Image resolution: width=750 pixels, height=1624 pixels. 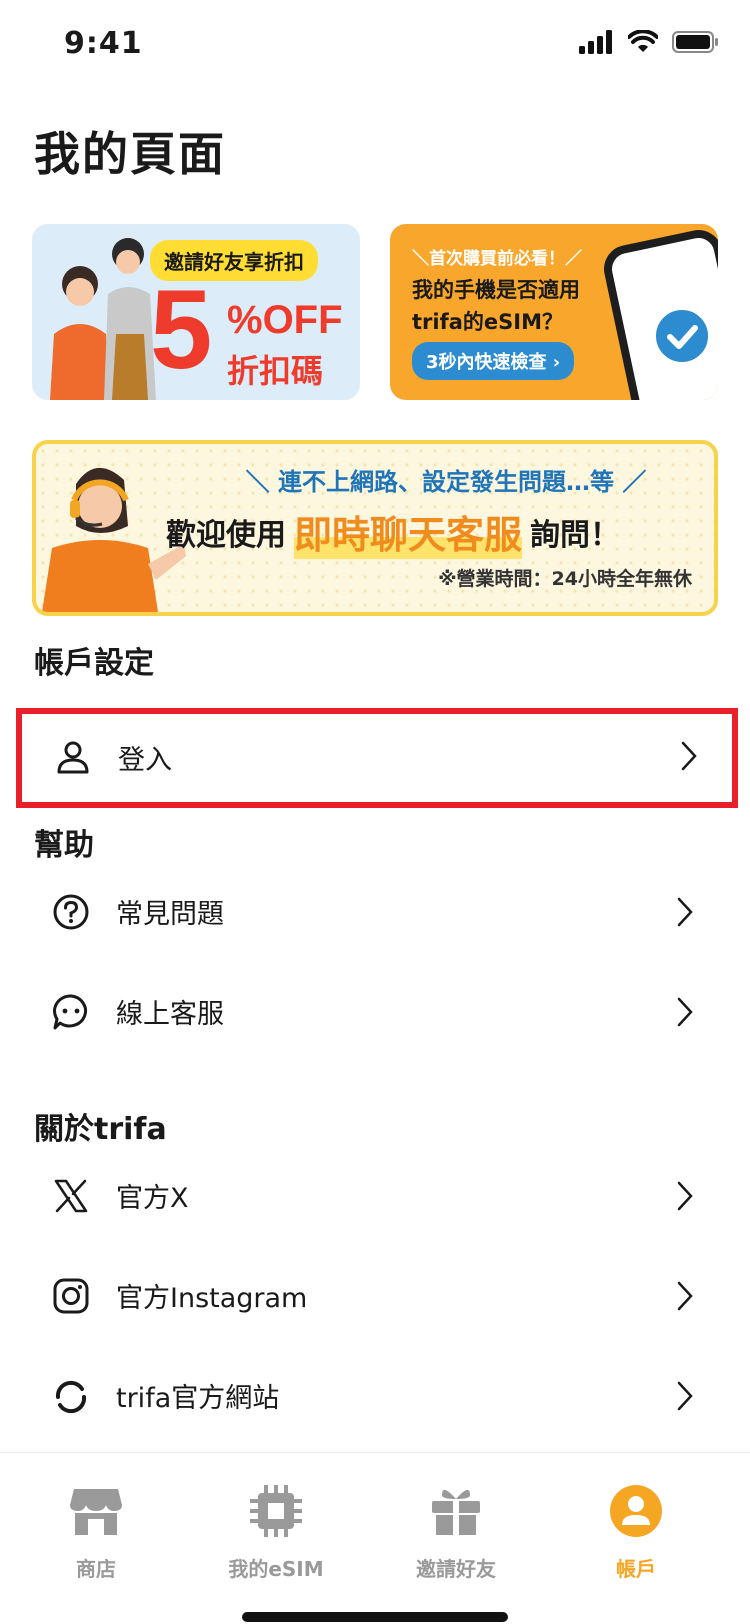 I want to click on esim-chip-icon, so click(x=276, y=1511).